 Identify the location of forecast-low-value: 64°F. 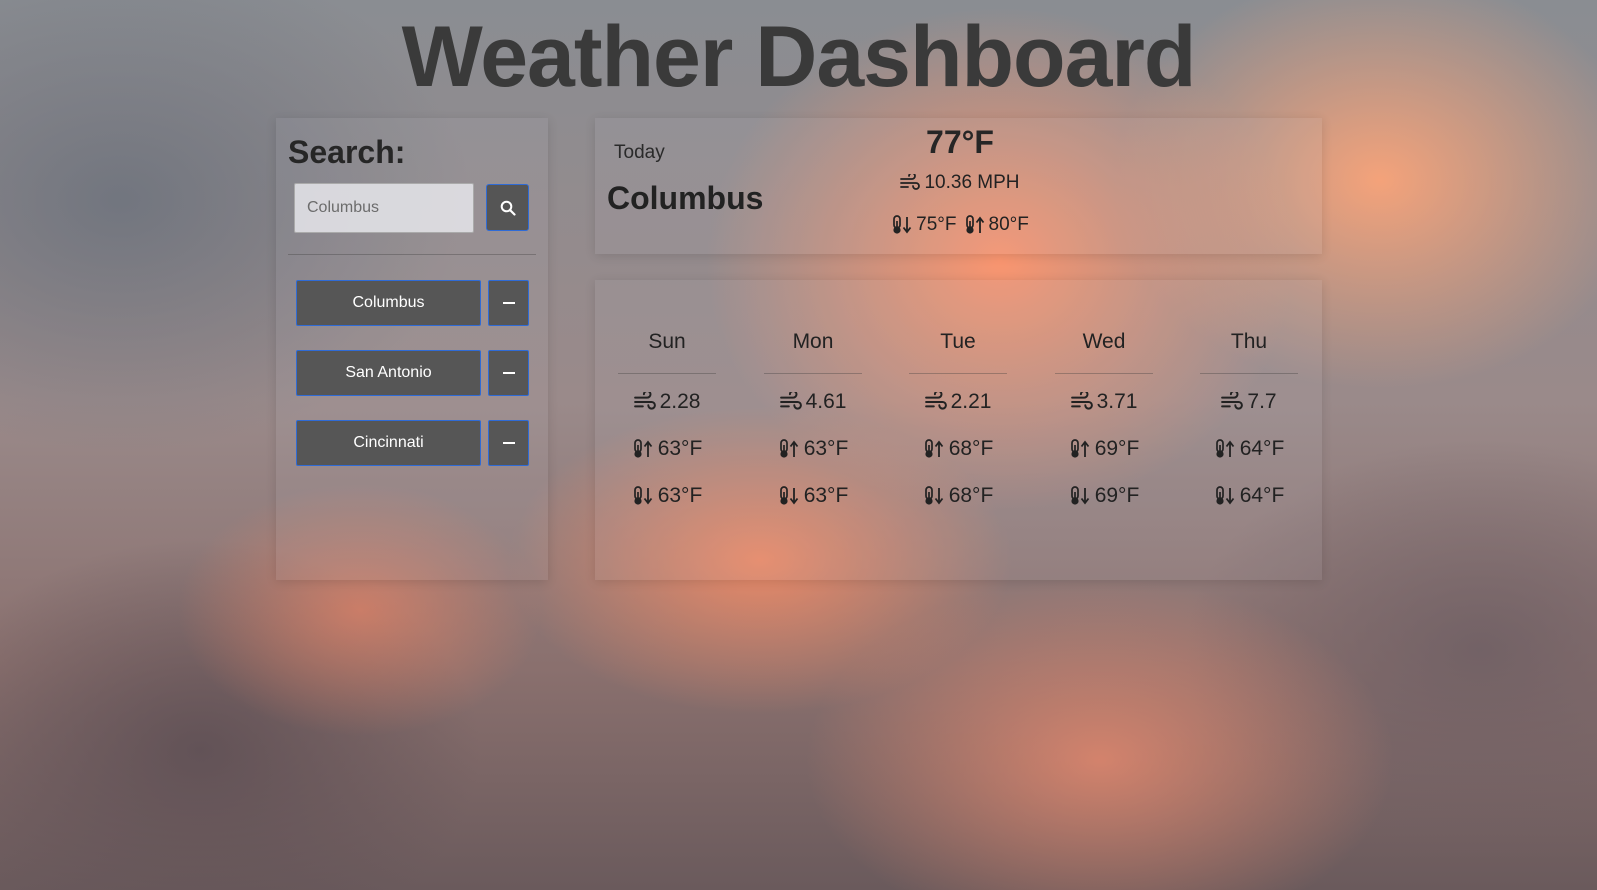
(1262, 495).